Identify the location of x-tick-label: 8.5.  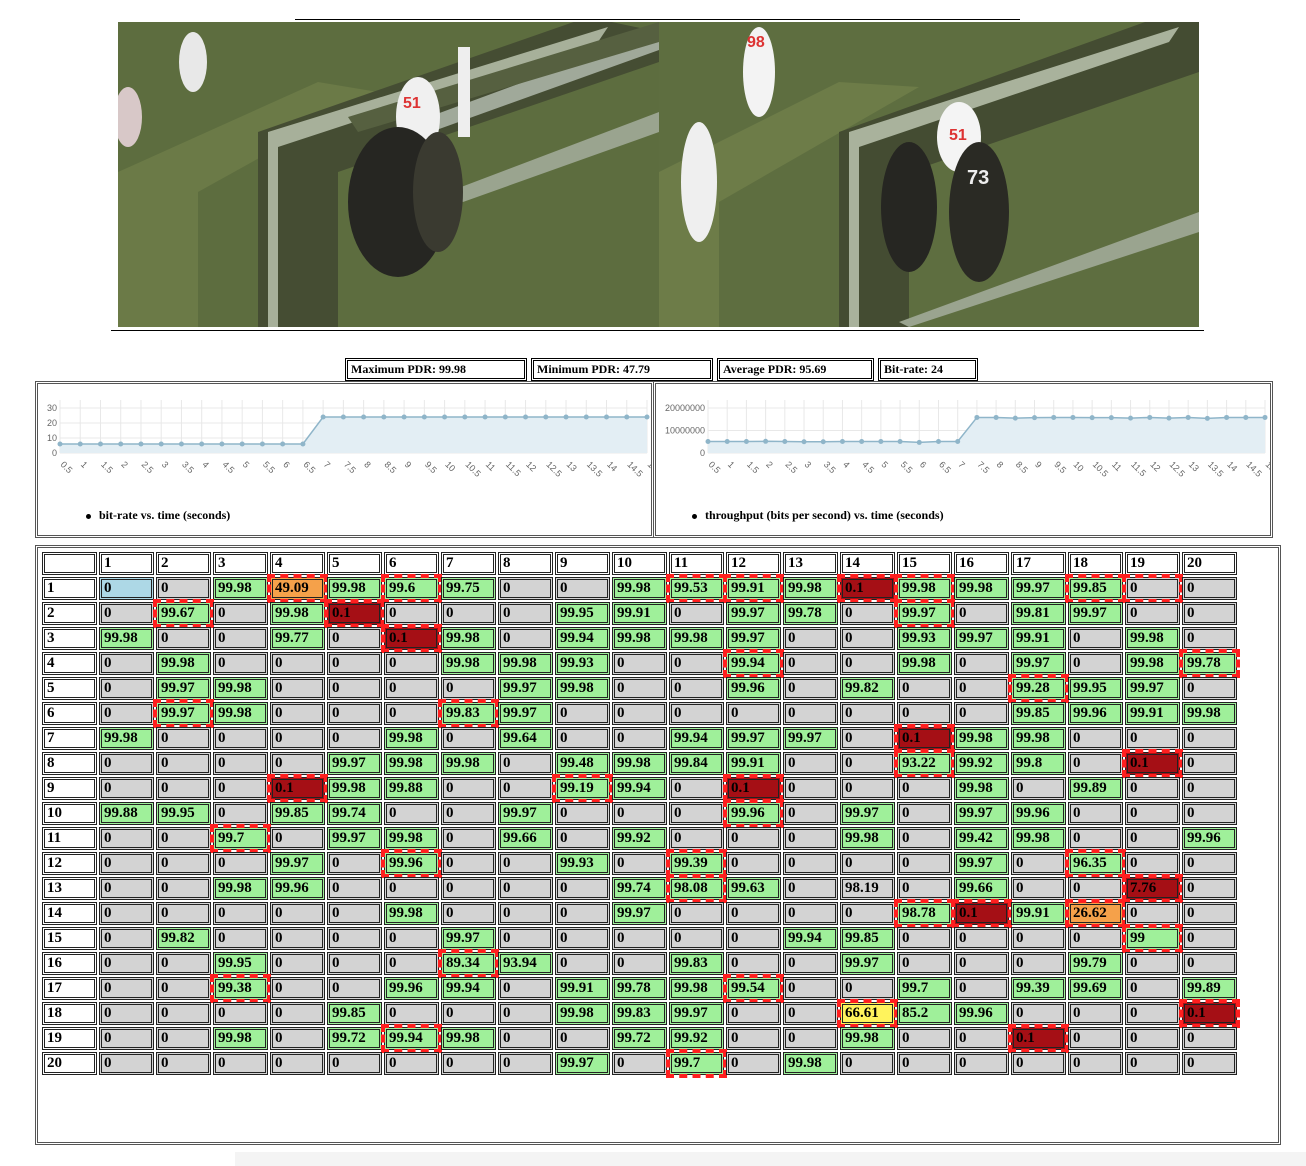
(390, 467).